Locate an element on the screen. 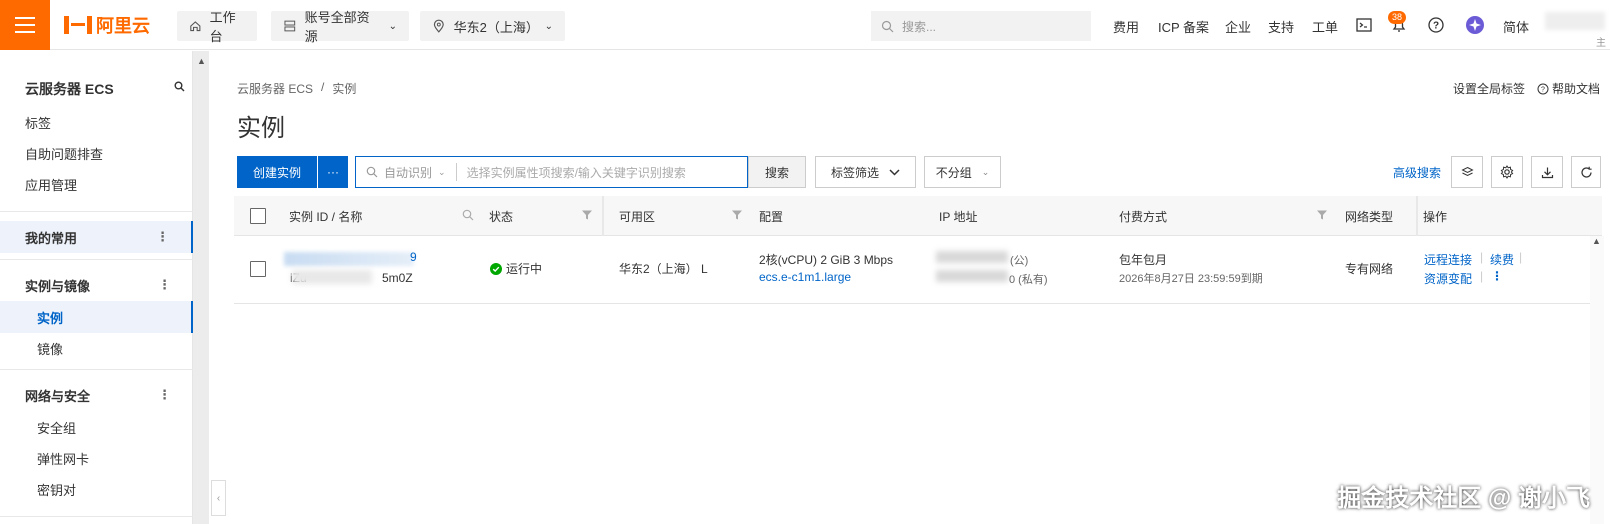 The image size is (1610, 524). instance-type-link: ecs.e-c1m1.large is located at coordinates (805, 277).